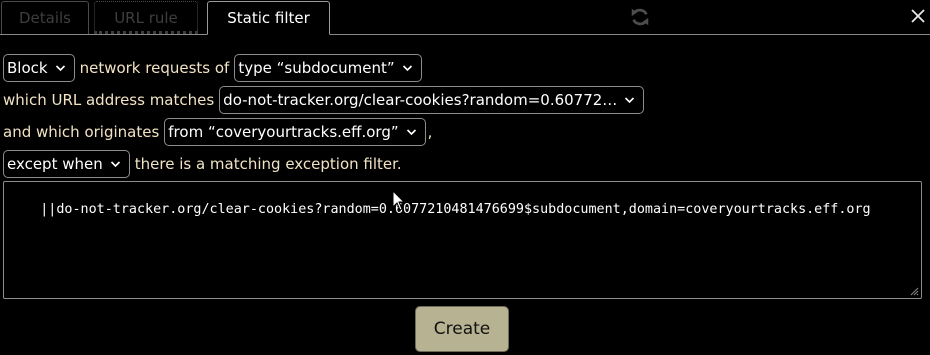 The width and height of the screenshot is (930, 355). Describe the element at coordinates (55, 164) in the screenshot. I see `exception-select-value: except when` at that location.